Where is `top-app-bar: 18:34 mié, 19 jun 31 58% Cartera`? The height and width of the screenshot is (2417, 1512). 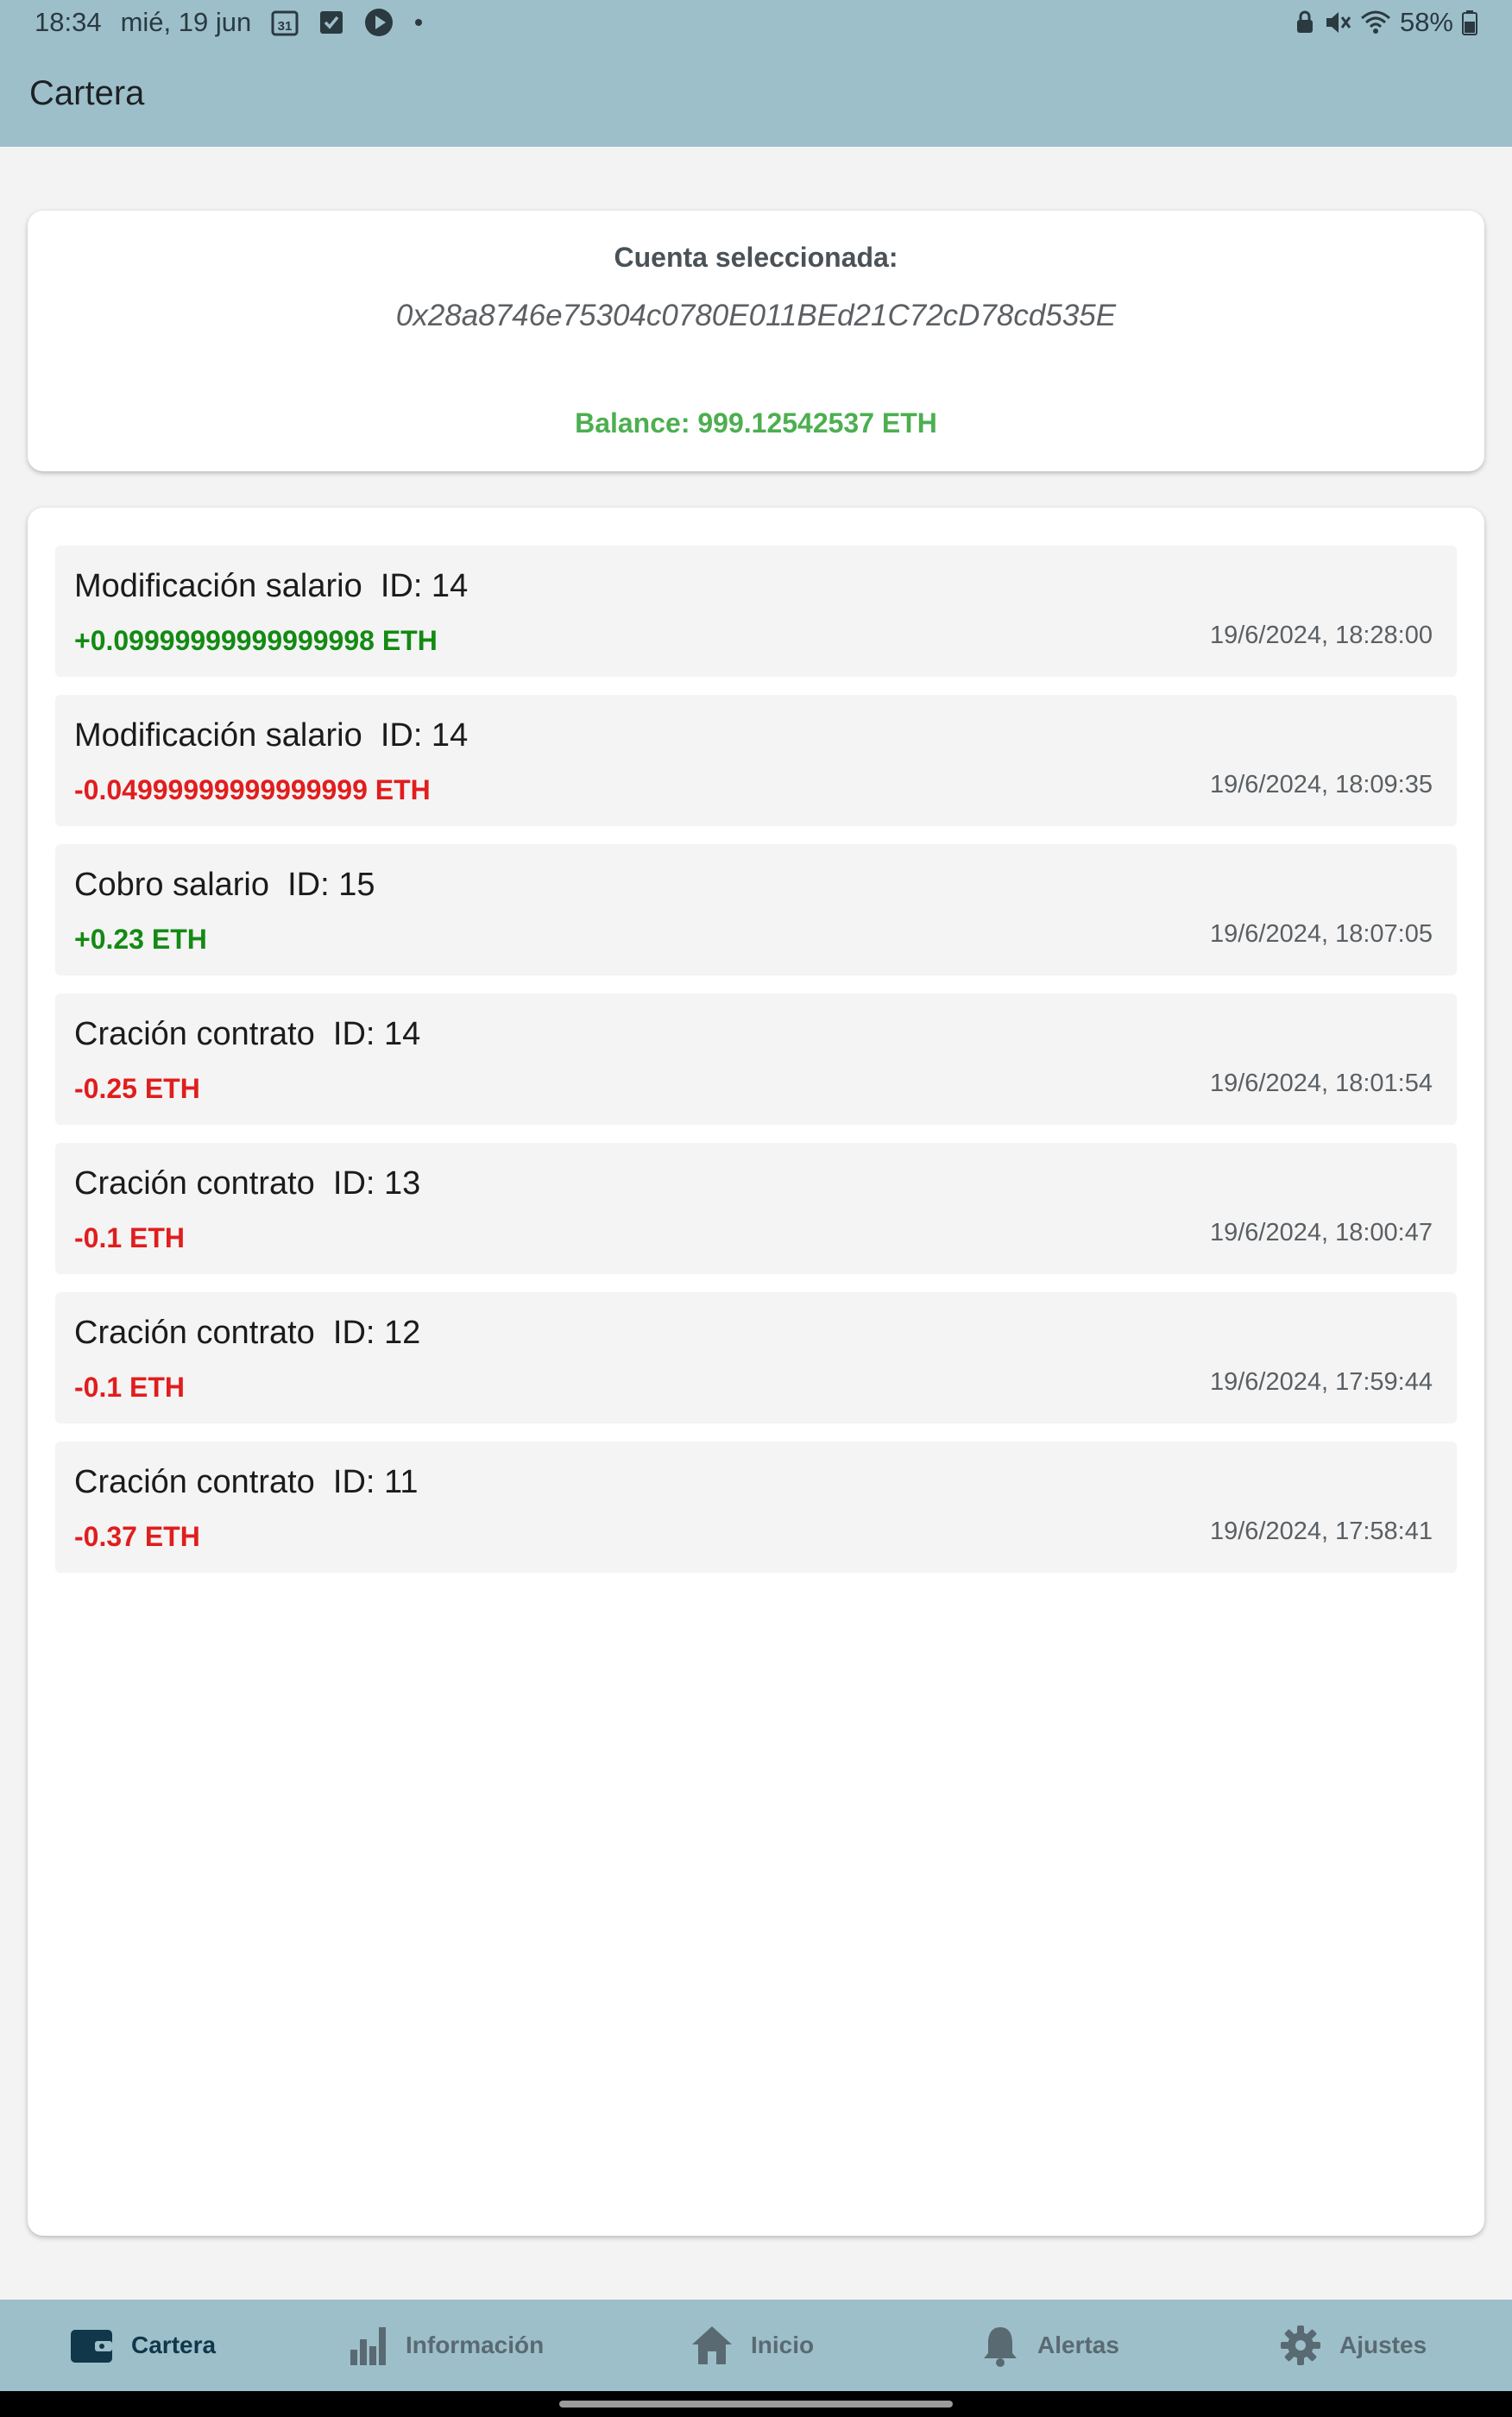
top-app-bar: 18:34 mié, 19 jun 31 58% Cartera is located at coordinates (756, 73).